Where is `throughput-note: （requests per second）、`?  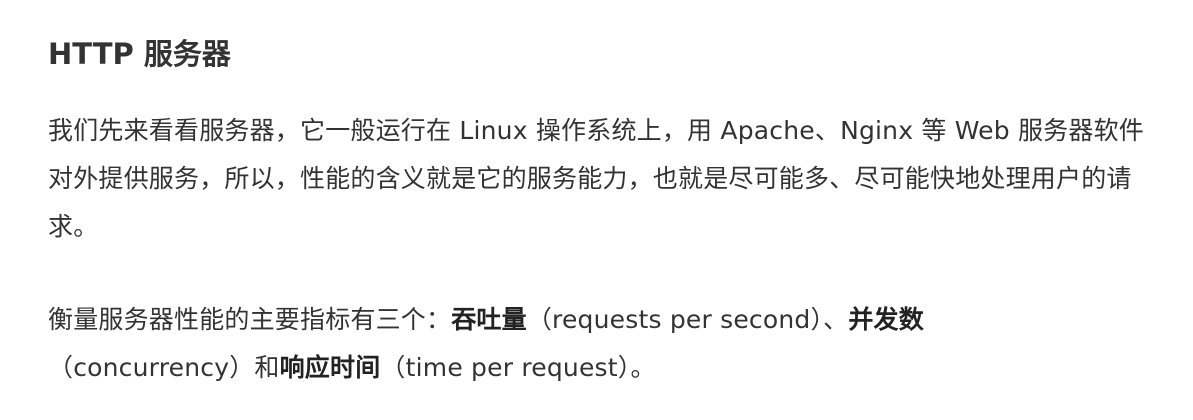
throughput-note: （requests per second）、 is located at coordinates (687, 319).